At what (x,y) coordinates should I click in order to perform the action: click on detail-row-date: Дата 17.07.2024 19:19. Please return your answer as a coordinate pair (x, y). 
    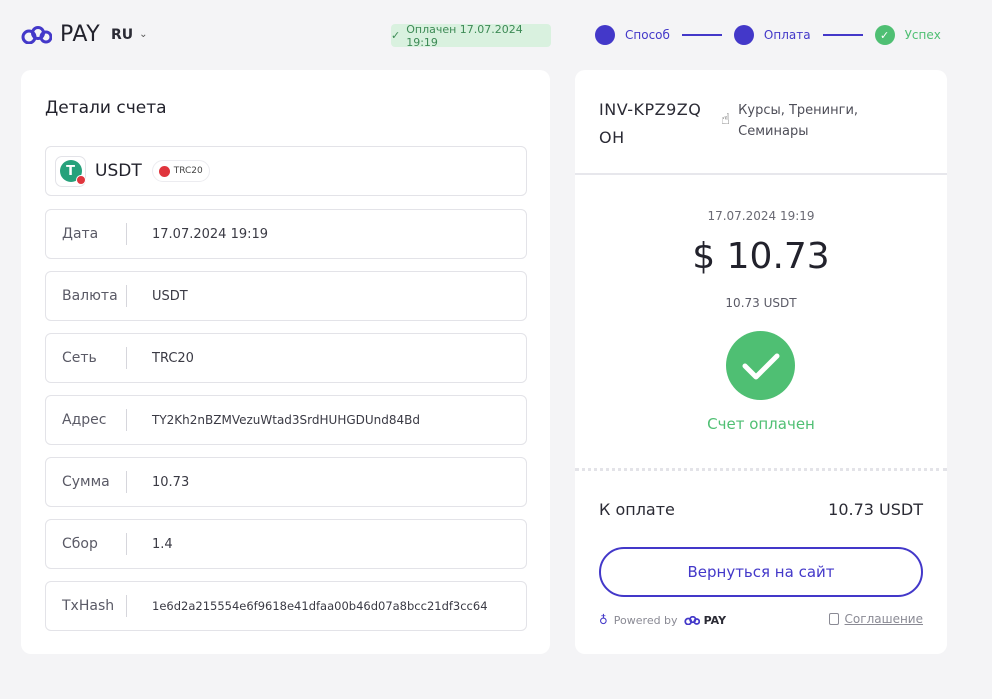
    Looking at the image, I should click on (286, 234).